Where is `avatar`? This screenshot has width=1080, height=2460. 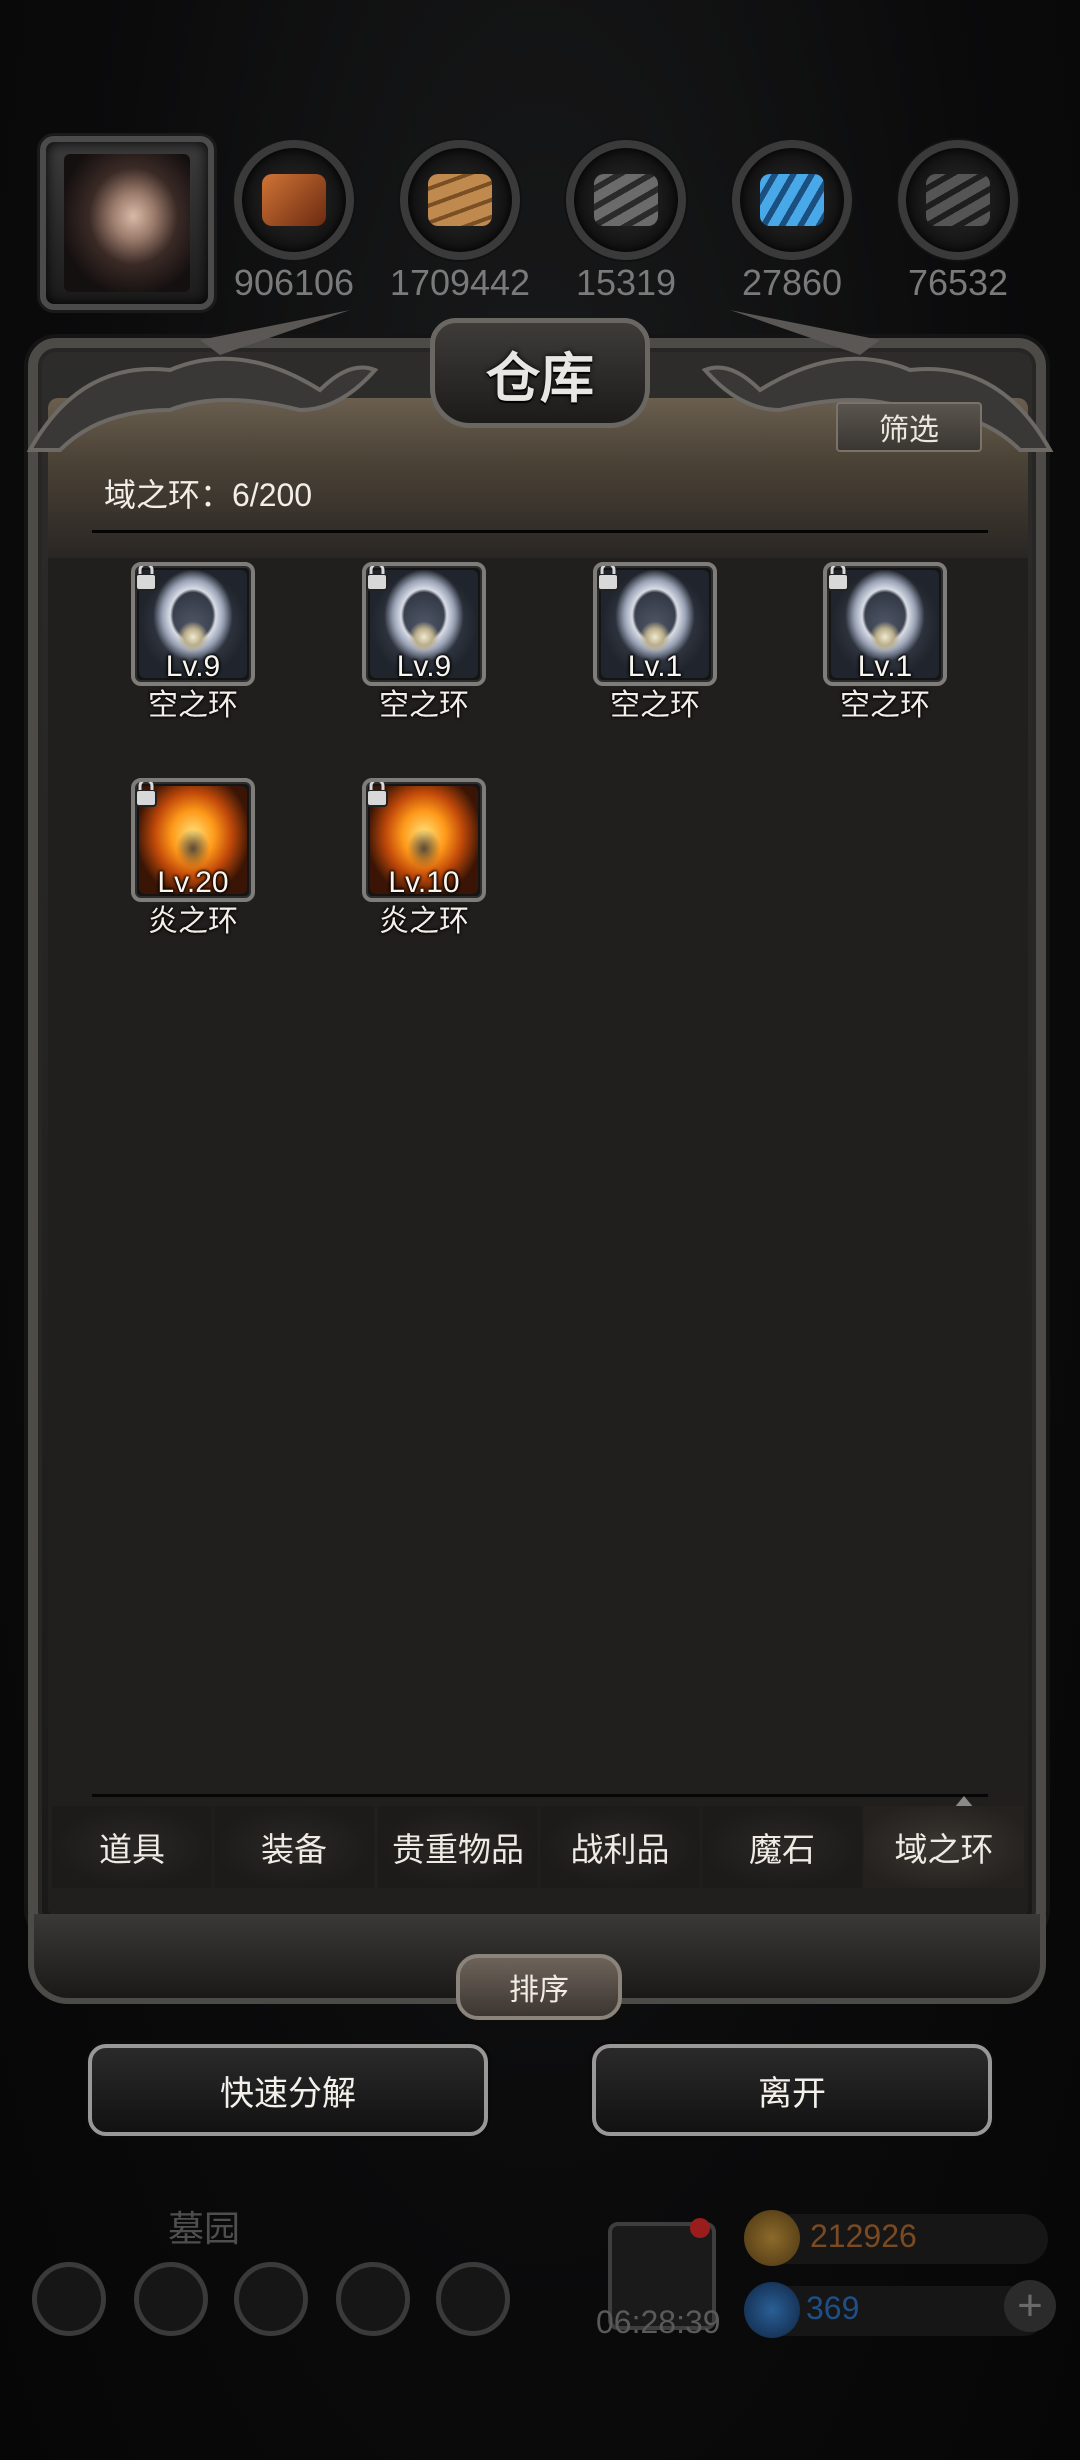
avatar is located at coordinates (127, 223).